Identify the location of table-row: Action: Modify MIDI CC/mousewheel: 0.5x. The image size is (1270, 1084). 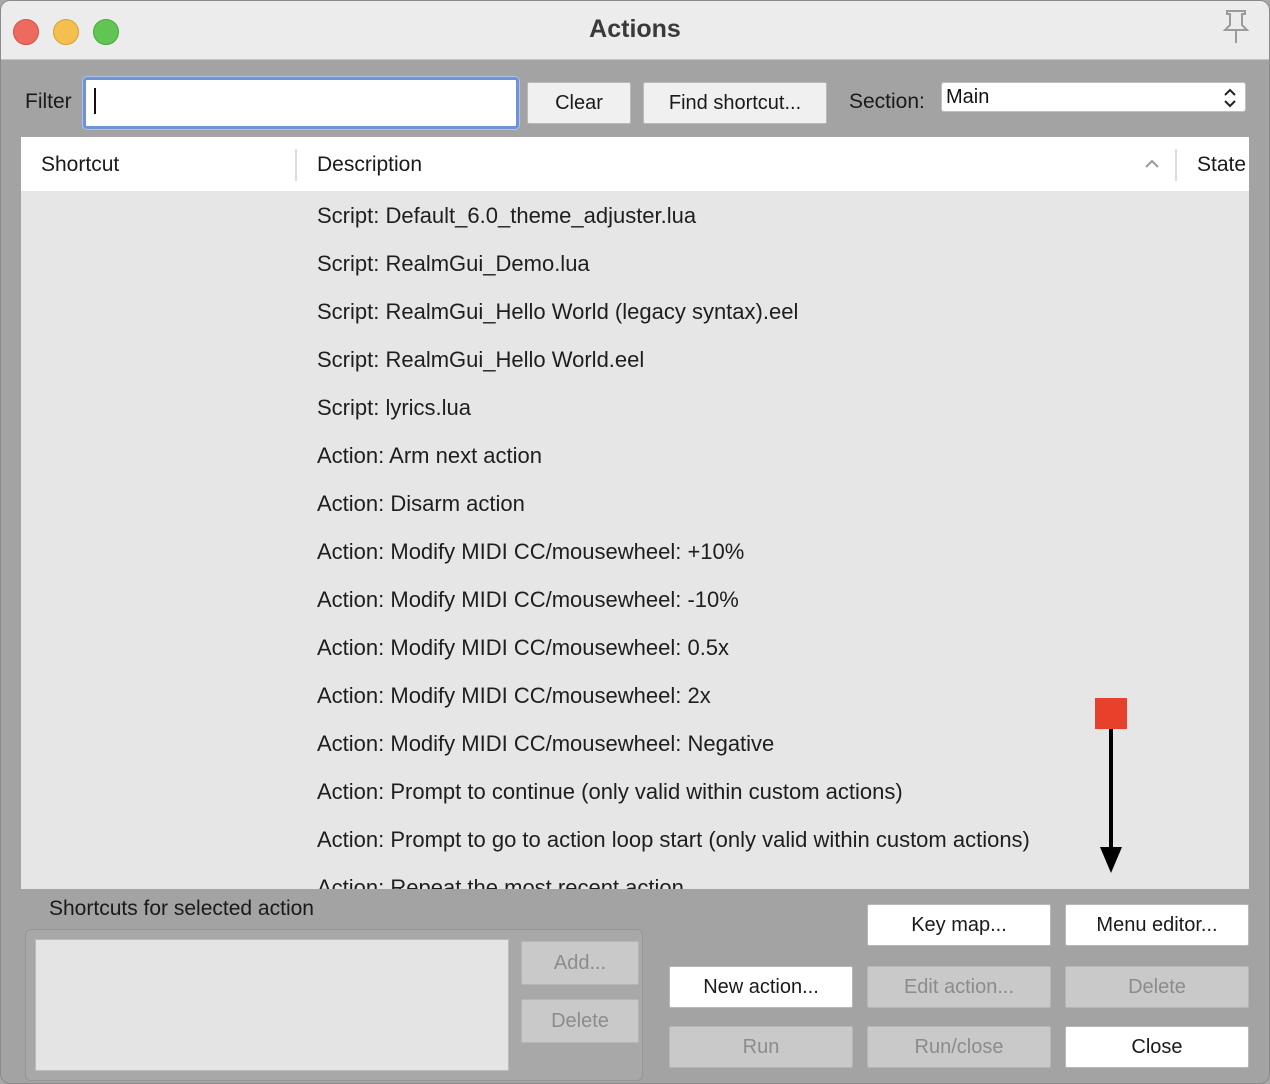
(635, 647).